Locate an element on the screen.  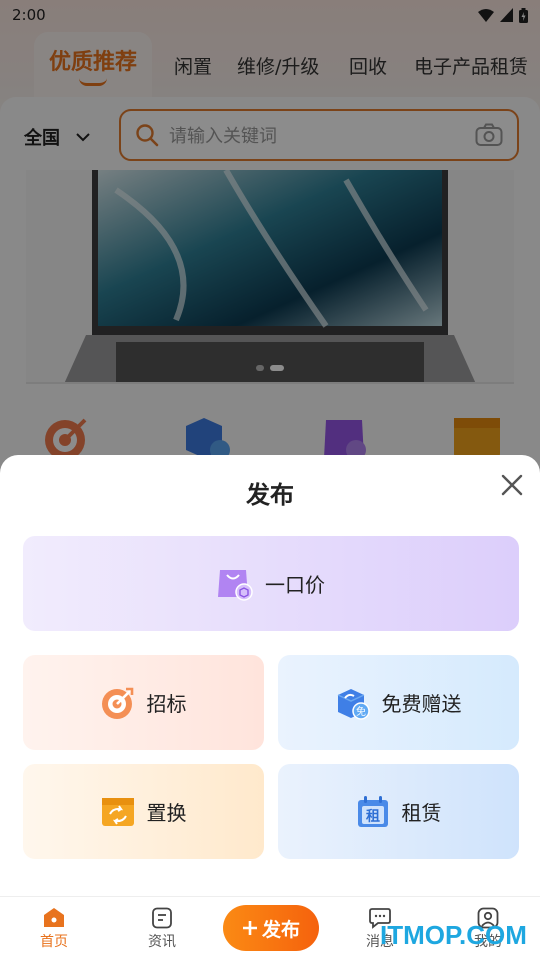
swap-label: 置换 is located at coordinates (166, 813).